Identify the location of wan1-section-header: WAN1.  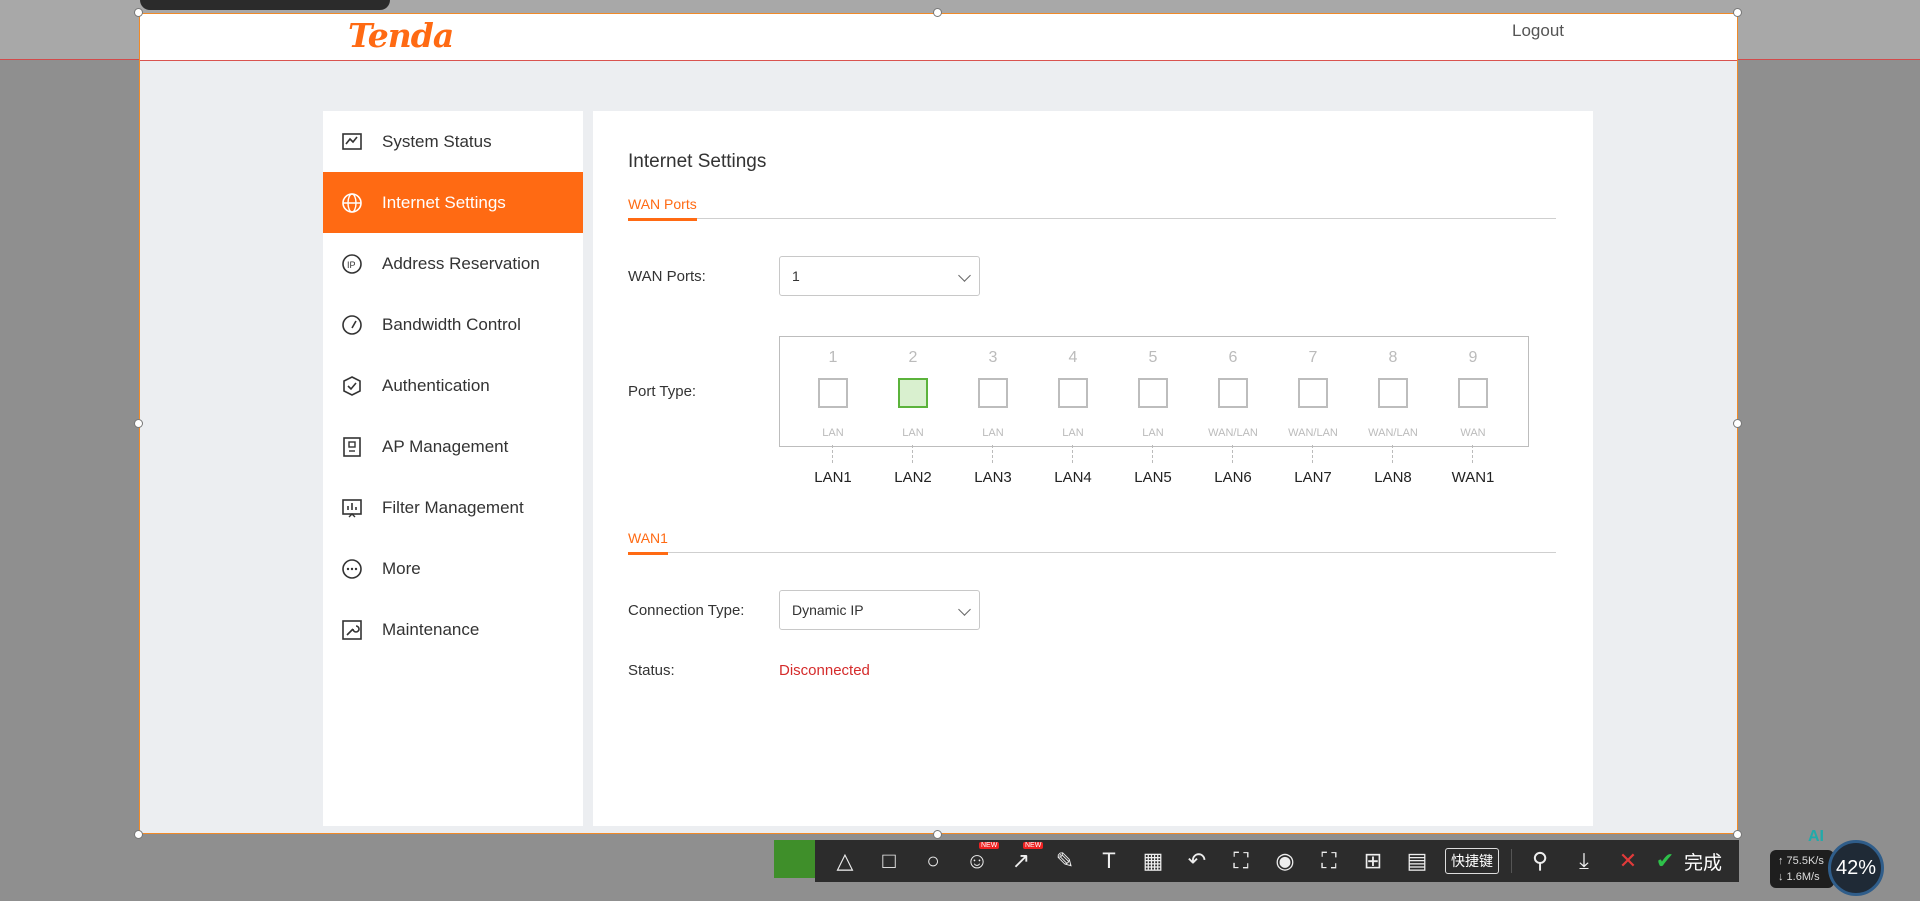
(1092, 542).